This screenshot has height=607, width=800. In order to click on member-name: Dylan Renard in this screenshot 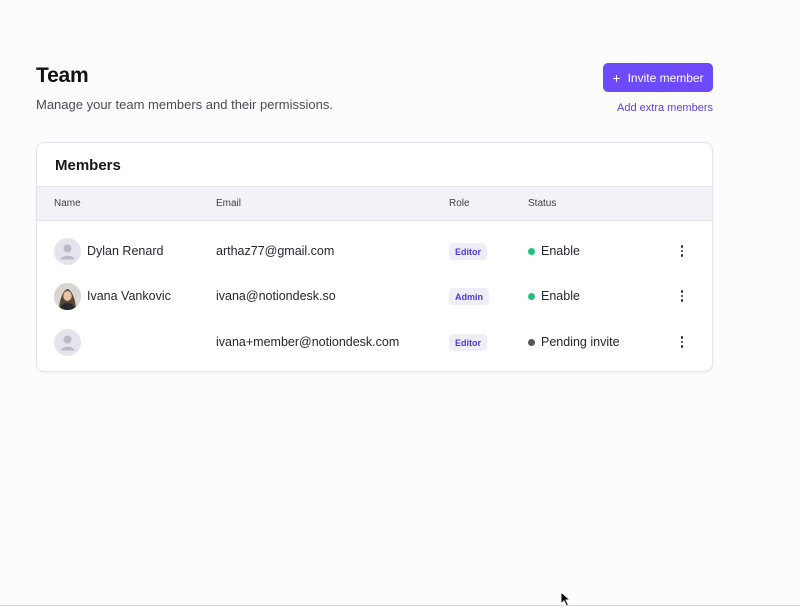, I will do `click(125, 251)`.